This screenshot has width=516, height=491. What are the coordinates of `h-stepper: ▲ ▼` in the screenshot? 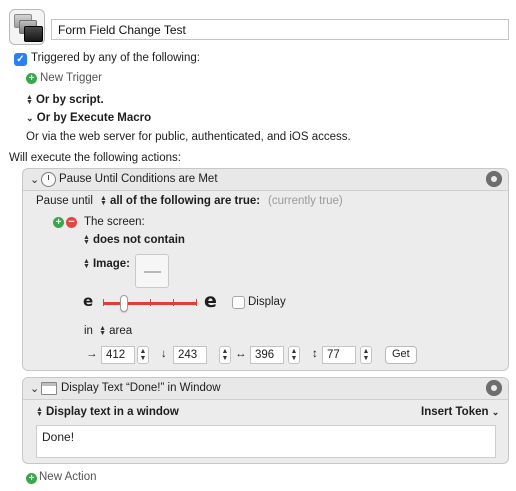 It's located at (366, 355).